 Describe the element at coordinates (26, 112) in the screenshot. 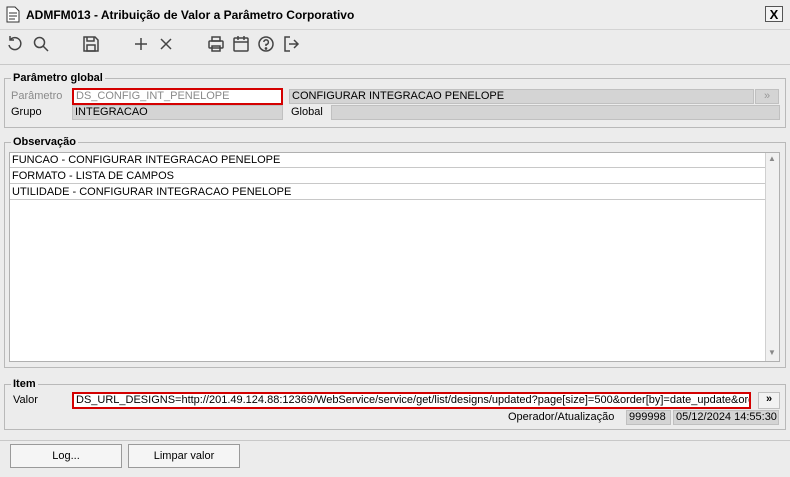

I see `grupo-label: Grupo` at that location.